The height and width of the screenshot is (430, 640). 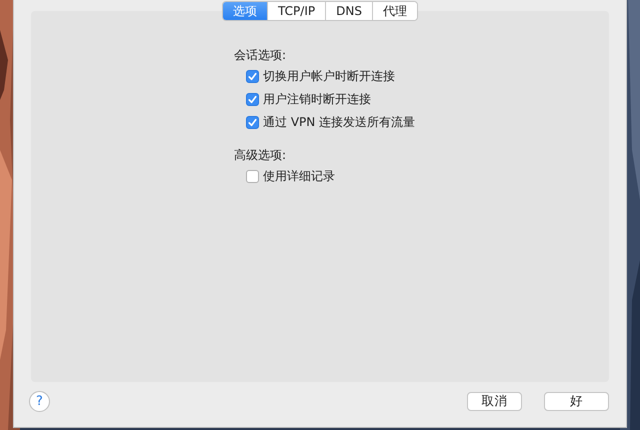 I want to click on dialog-button: 好, so click(x=576, y=401).